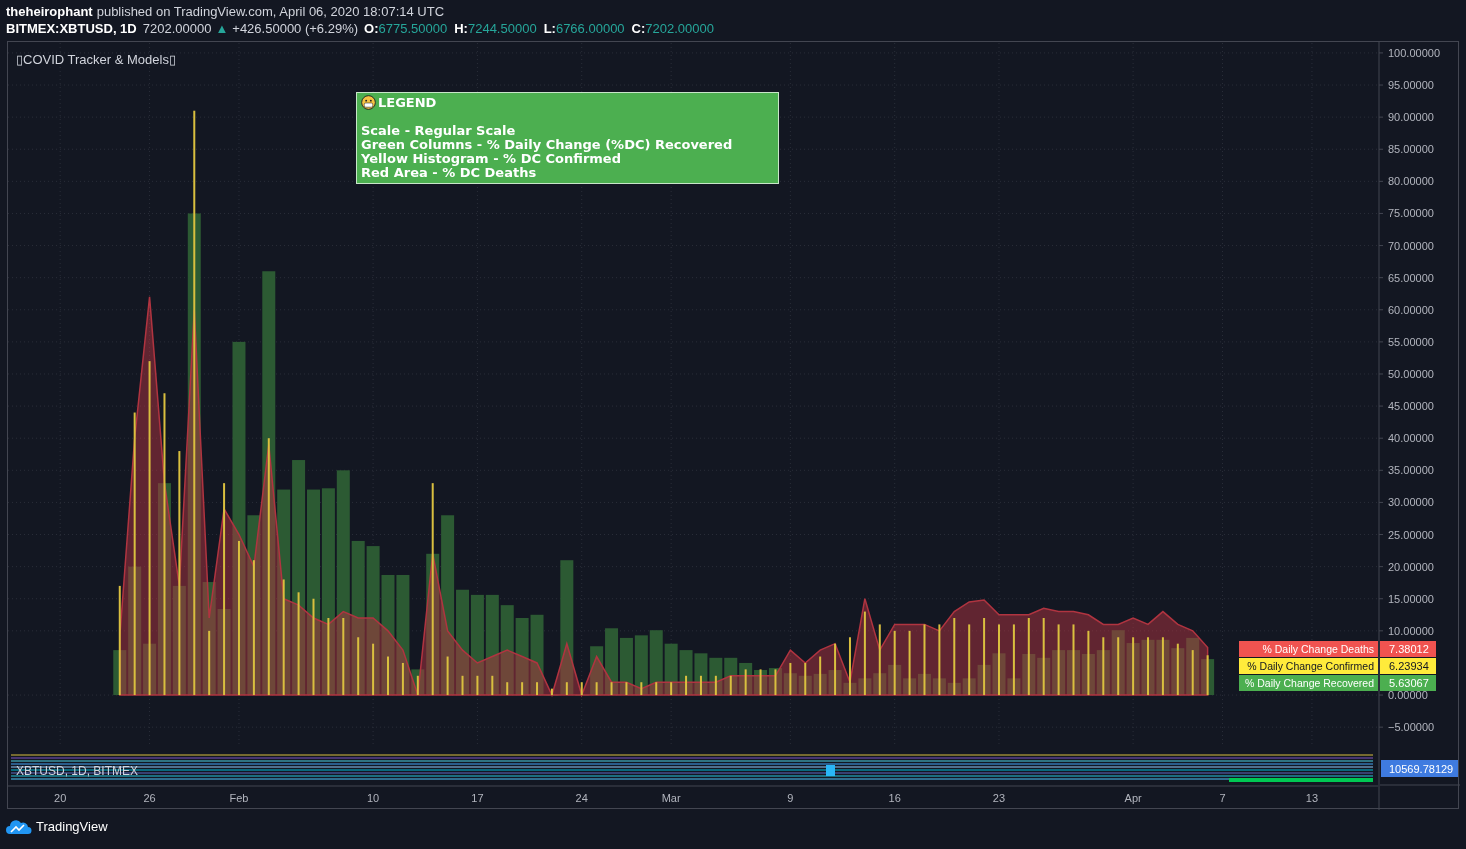 The image size is (1466, 849). What do you see at coordinates (60, 798) in the screenshot?
I see `time-axis-label: 20` at bounding box center [60, 798].